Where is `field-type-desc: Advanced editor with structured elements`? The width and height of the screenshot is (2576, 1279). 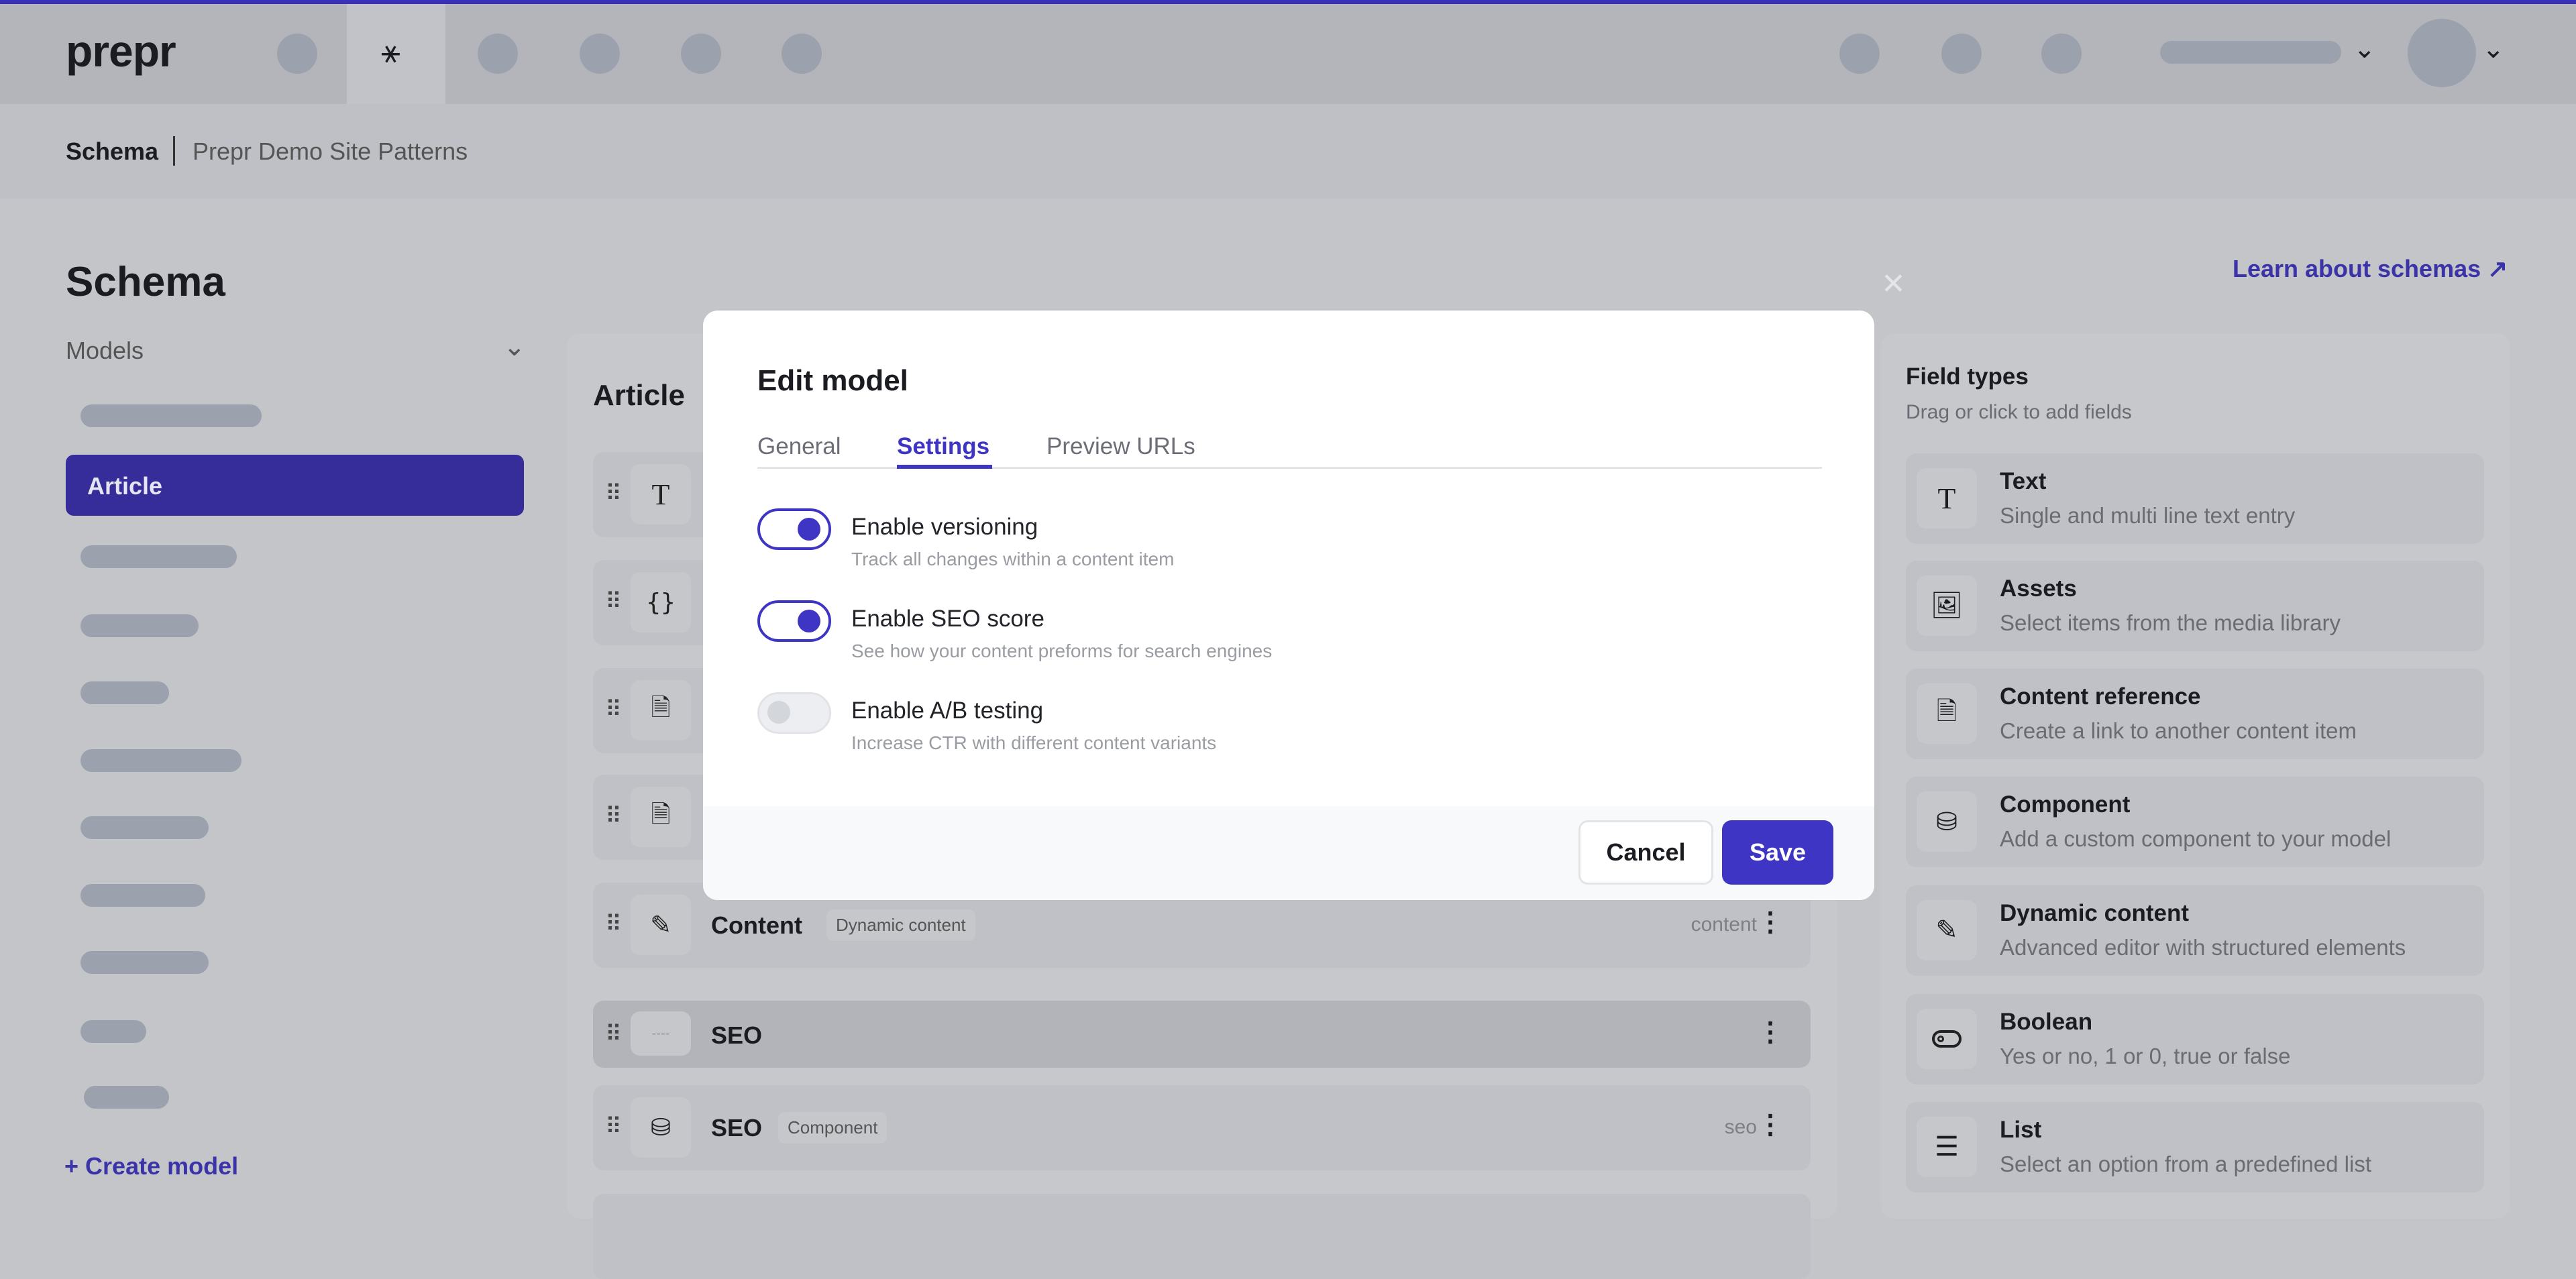 field-type-desc: Advanced editor with structured elements is located at coordinates (2203, 947).